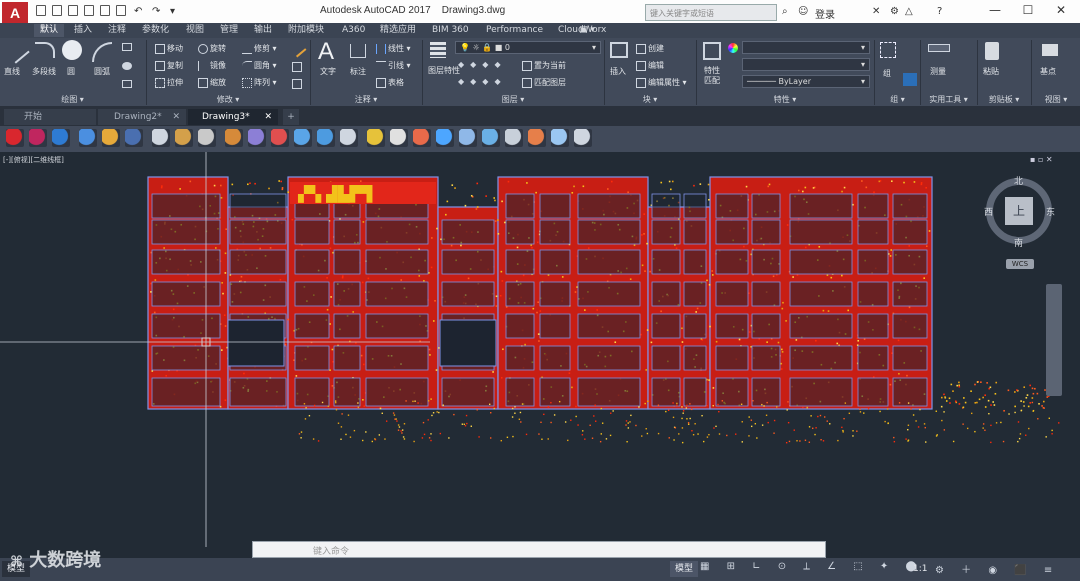 The image size is (1080, 581). What do you see at coordinates (806, 47) in the screenshot?
I see `color-dropdown: ▾` at bounding box center [806, 47].